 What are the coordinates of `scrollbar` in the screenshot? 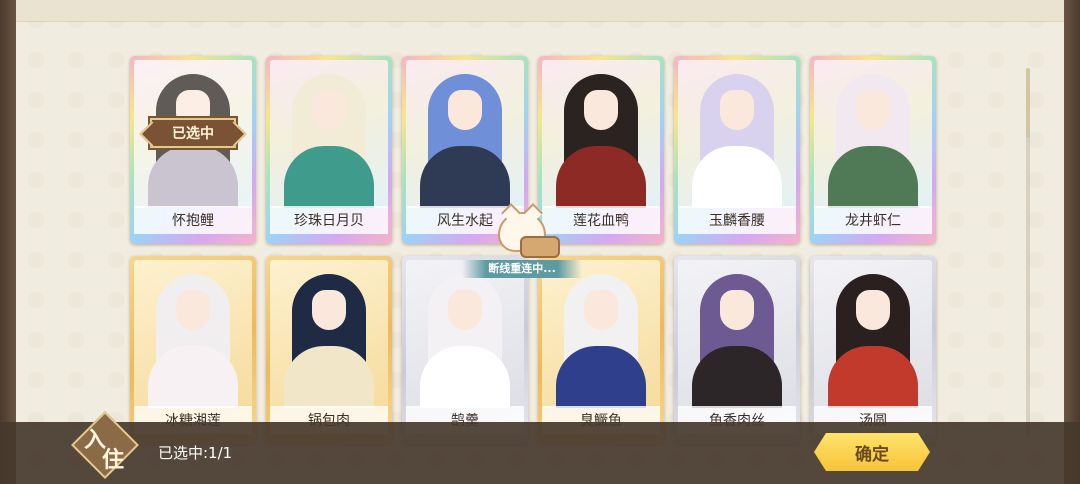 It's located at (1028, 253).